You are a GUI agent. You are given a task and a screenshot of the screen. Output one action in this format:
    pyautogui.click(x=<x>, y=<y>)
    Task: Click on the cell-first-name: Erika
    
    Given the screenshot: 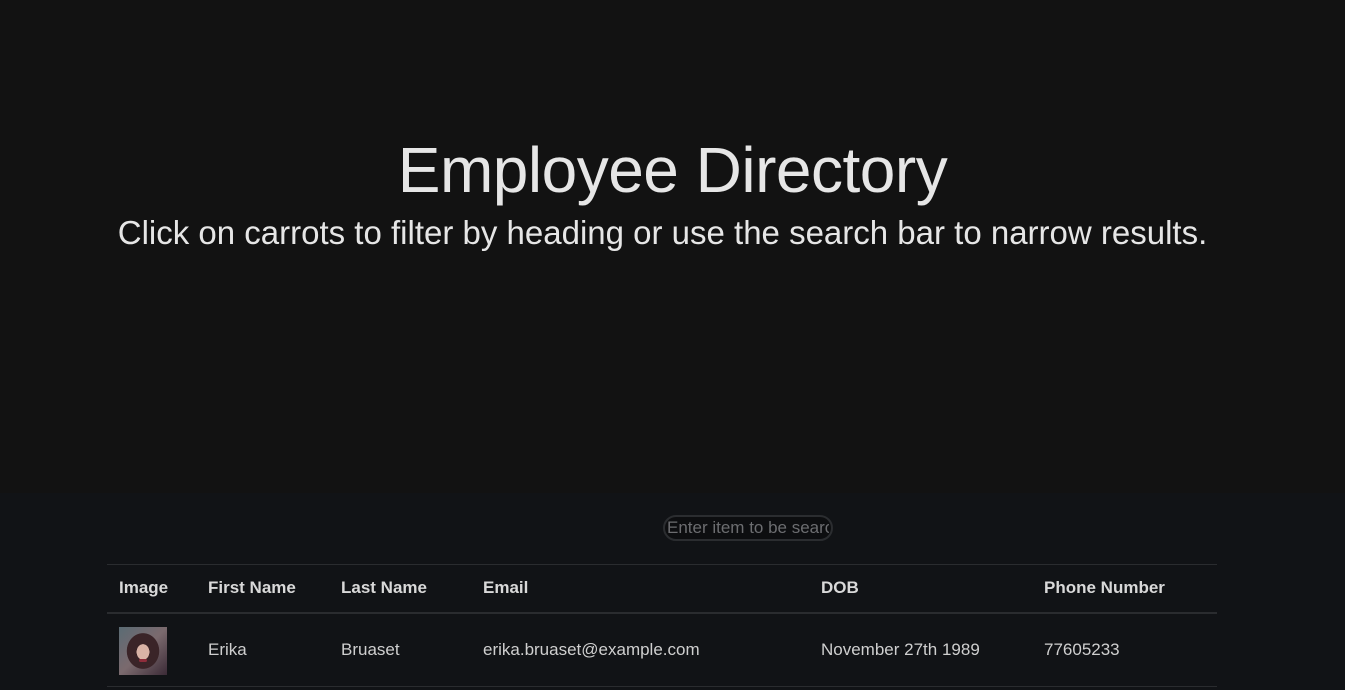 What is the action you would take?
    pyautogui.click(x=227, y=649)
    